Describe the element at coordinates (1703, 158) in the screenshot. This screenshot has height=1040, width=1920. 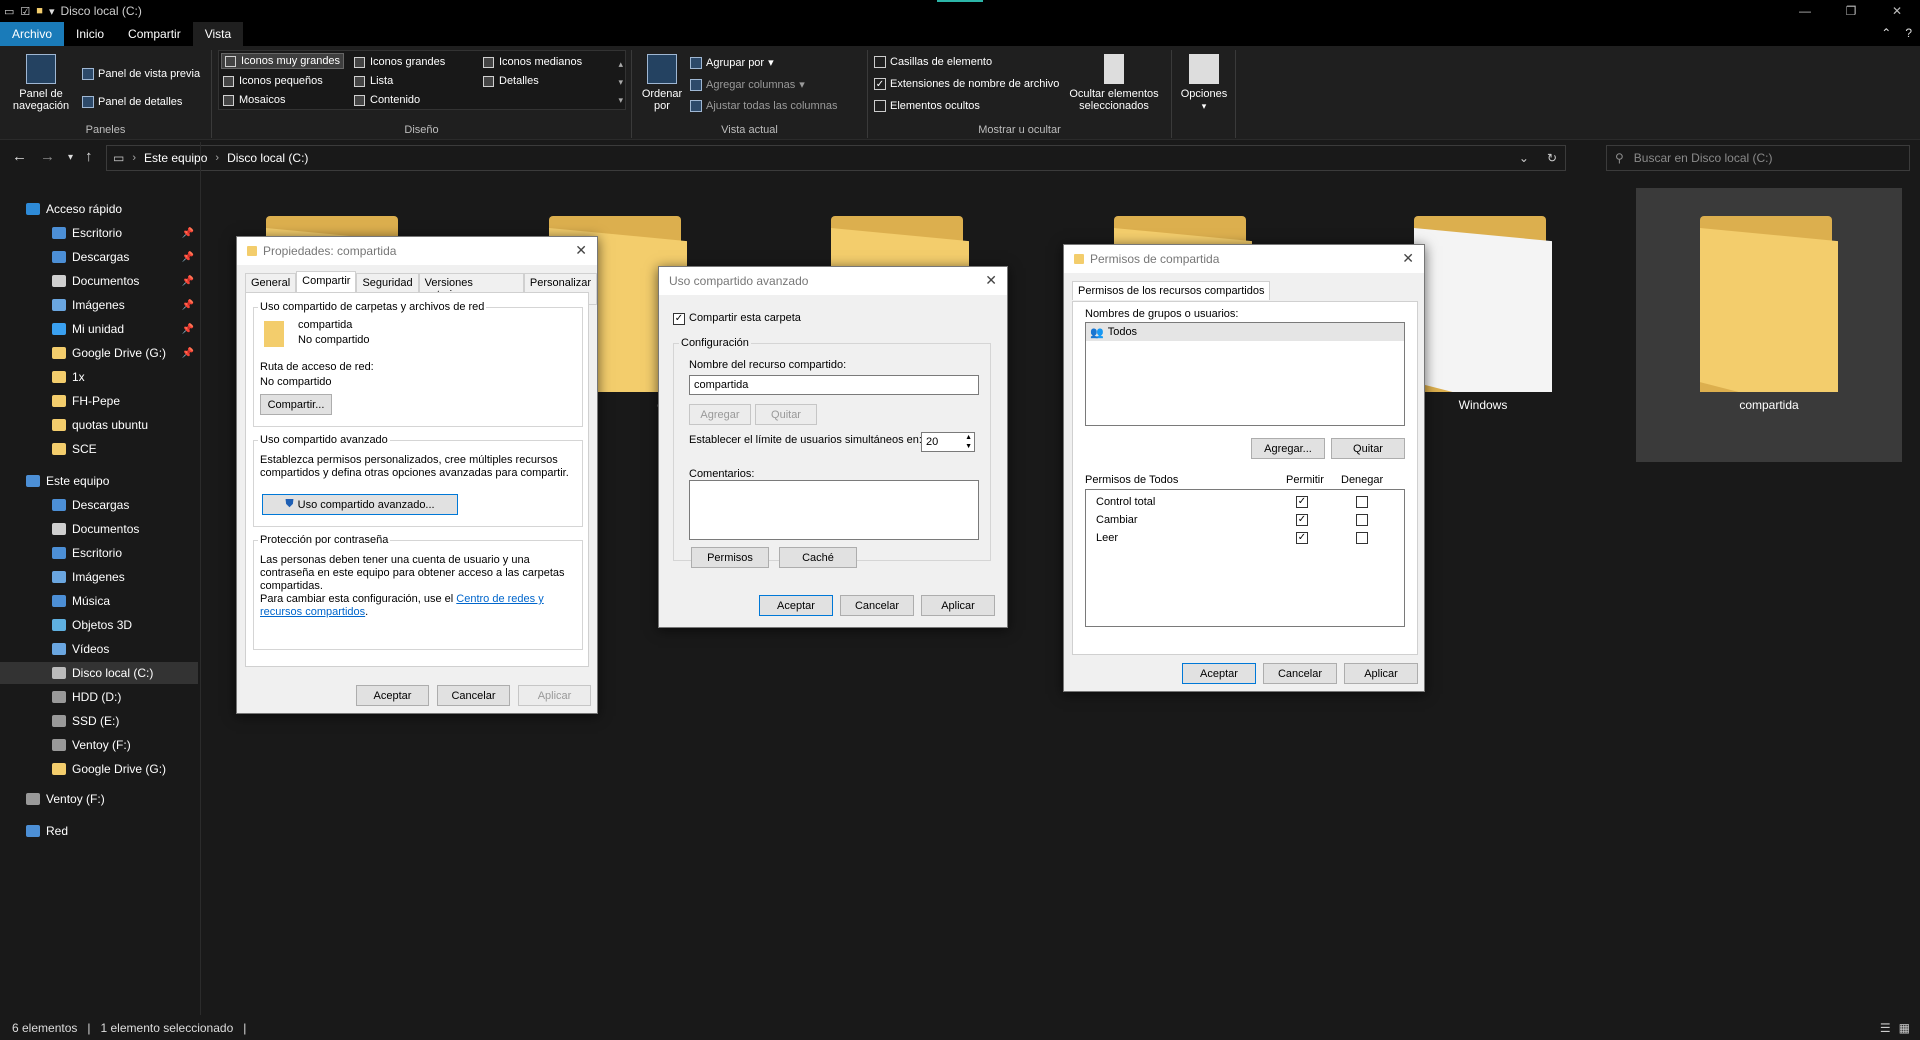
I see `search-input: Buscar en Disco local (C:)` at that location.